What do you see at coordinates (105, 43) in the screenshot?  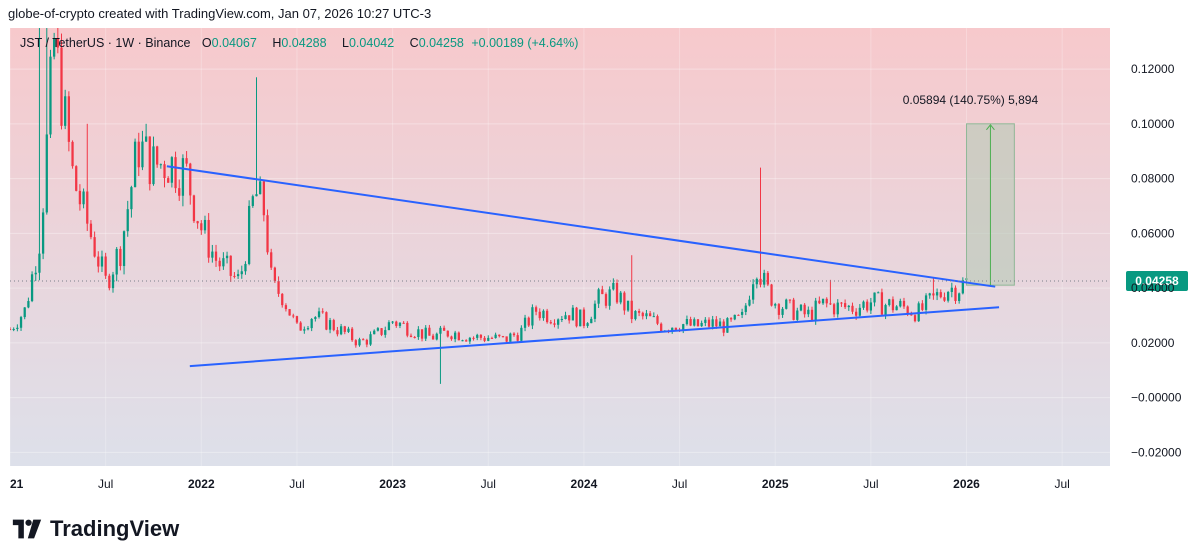 I see `symbol-label: JST / TetherUS · 1W · Binance` at bounding box center [105, 43].